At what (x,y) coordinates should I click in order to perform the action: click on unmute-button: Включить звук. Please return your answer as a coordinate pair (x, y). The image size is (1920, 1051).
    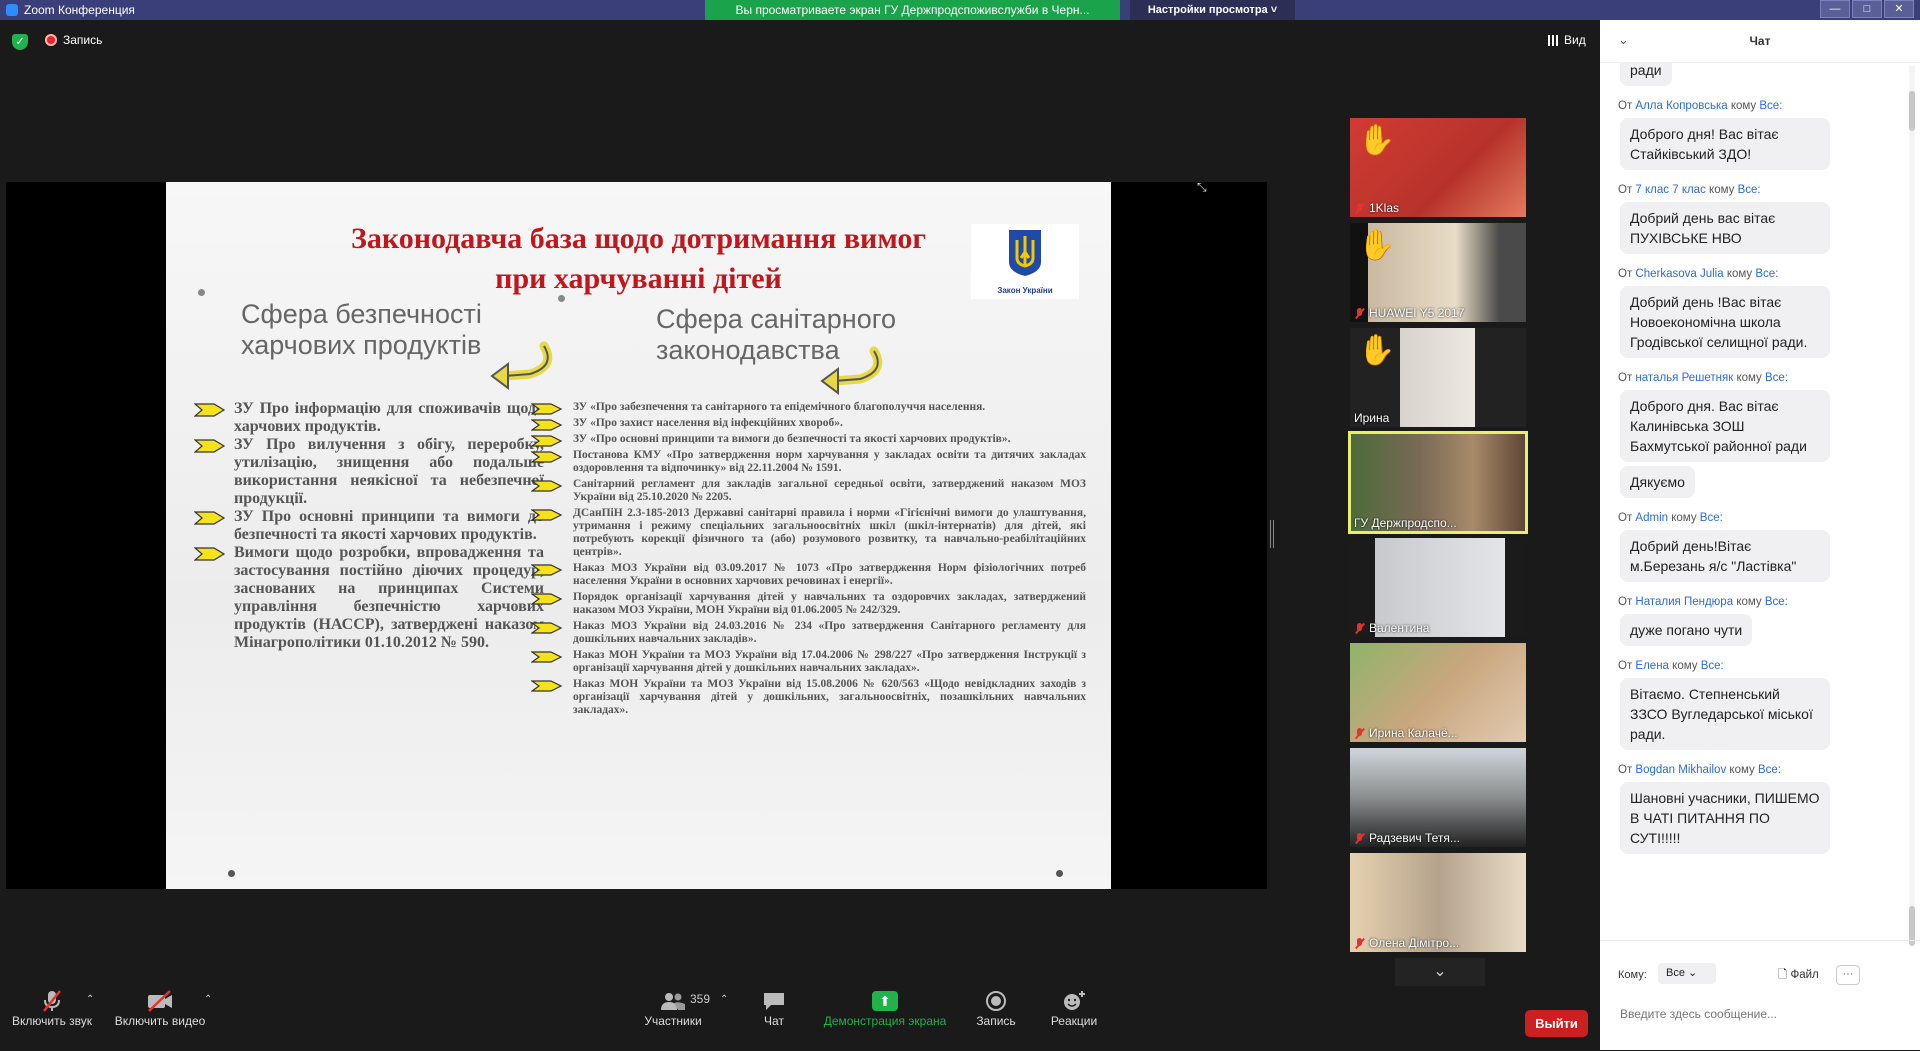
    Looking at the image, I should click on (52, 1008).